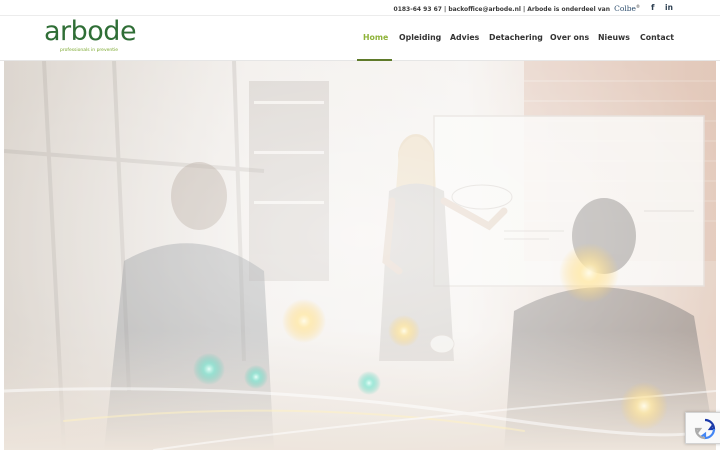  I want to click on nav-advies: Advies, so click(464, 37).